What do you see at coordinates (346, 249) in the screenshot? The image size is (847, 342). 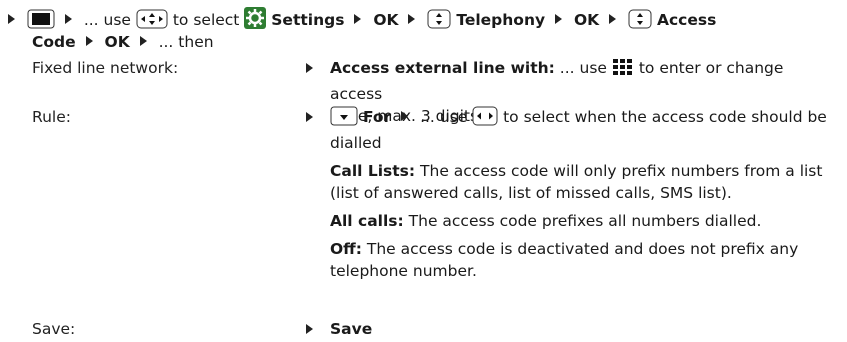 I see `option-name: Off:` at bounding box center [346, 249].